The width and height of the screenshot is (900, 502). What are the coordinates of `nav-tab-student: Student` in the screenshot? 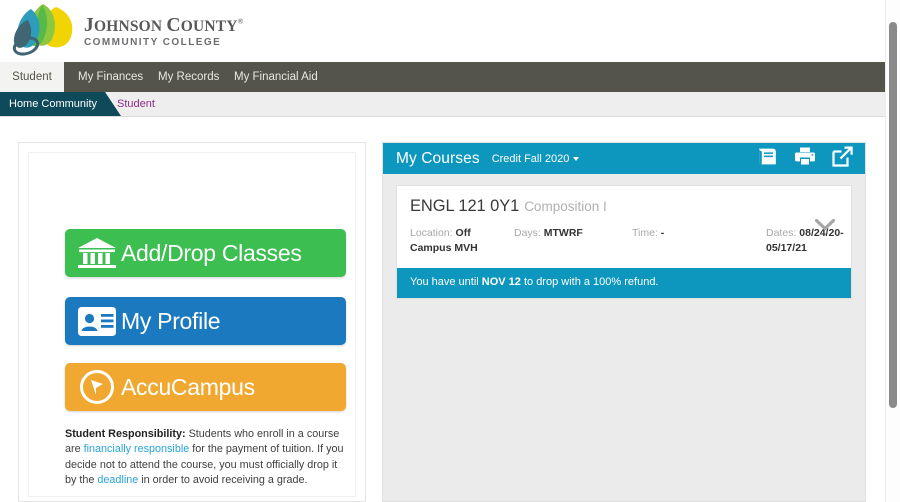 It's located at (32, 77).